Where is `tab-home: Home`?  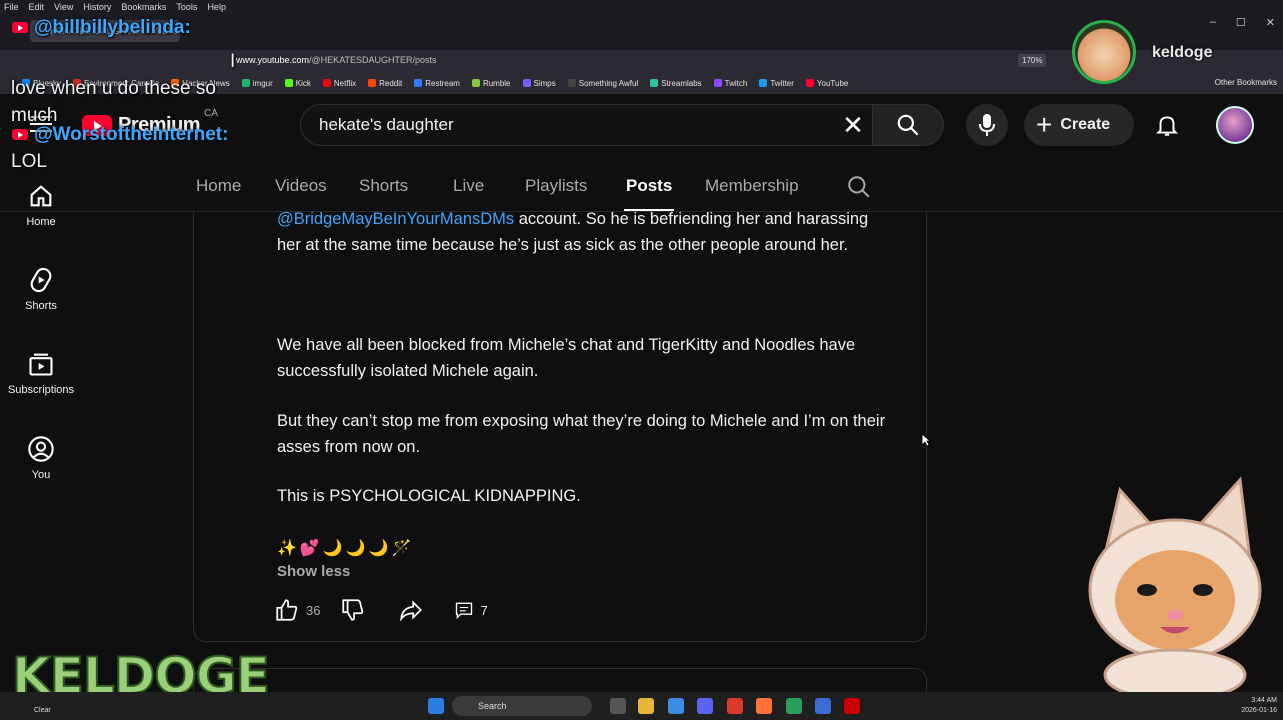 tab-home: Home is located at coordinates (218, 186).